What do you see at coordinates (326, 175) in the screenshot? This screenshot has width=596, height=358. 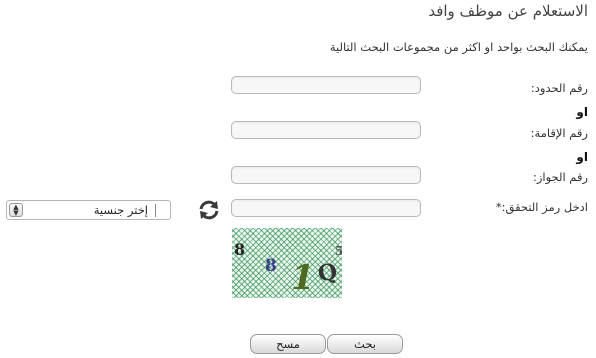 I see `passport-number-input` at bounding box center [326, 175].